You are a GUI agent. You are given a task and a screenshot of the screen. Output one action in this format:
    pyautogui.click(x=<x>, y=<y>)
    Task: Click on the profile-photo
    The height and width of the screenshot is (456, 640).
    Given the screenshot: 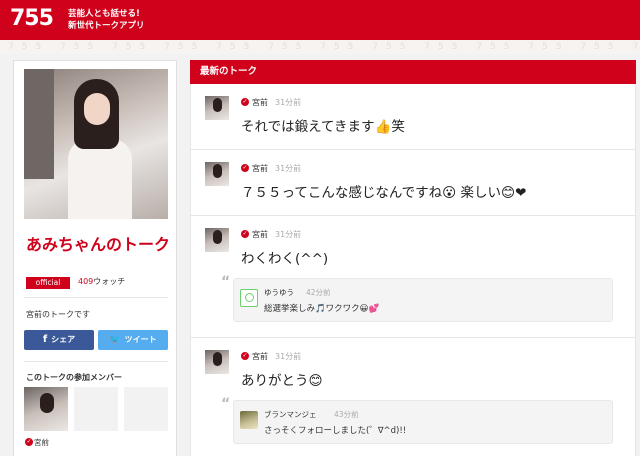 What is the action you would take?
    pyautogui.click(x=96, y=144)
    